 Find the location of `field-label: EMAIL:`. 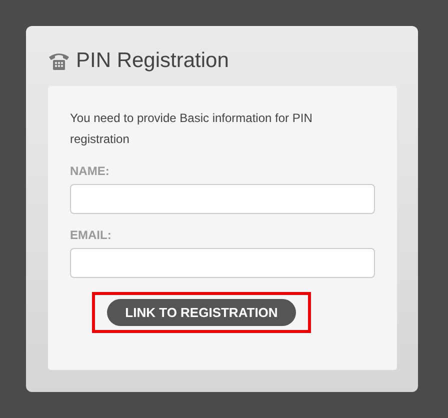

field-label: EMAIL: is located at coordinates (91, 235).